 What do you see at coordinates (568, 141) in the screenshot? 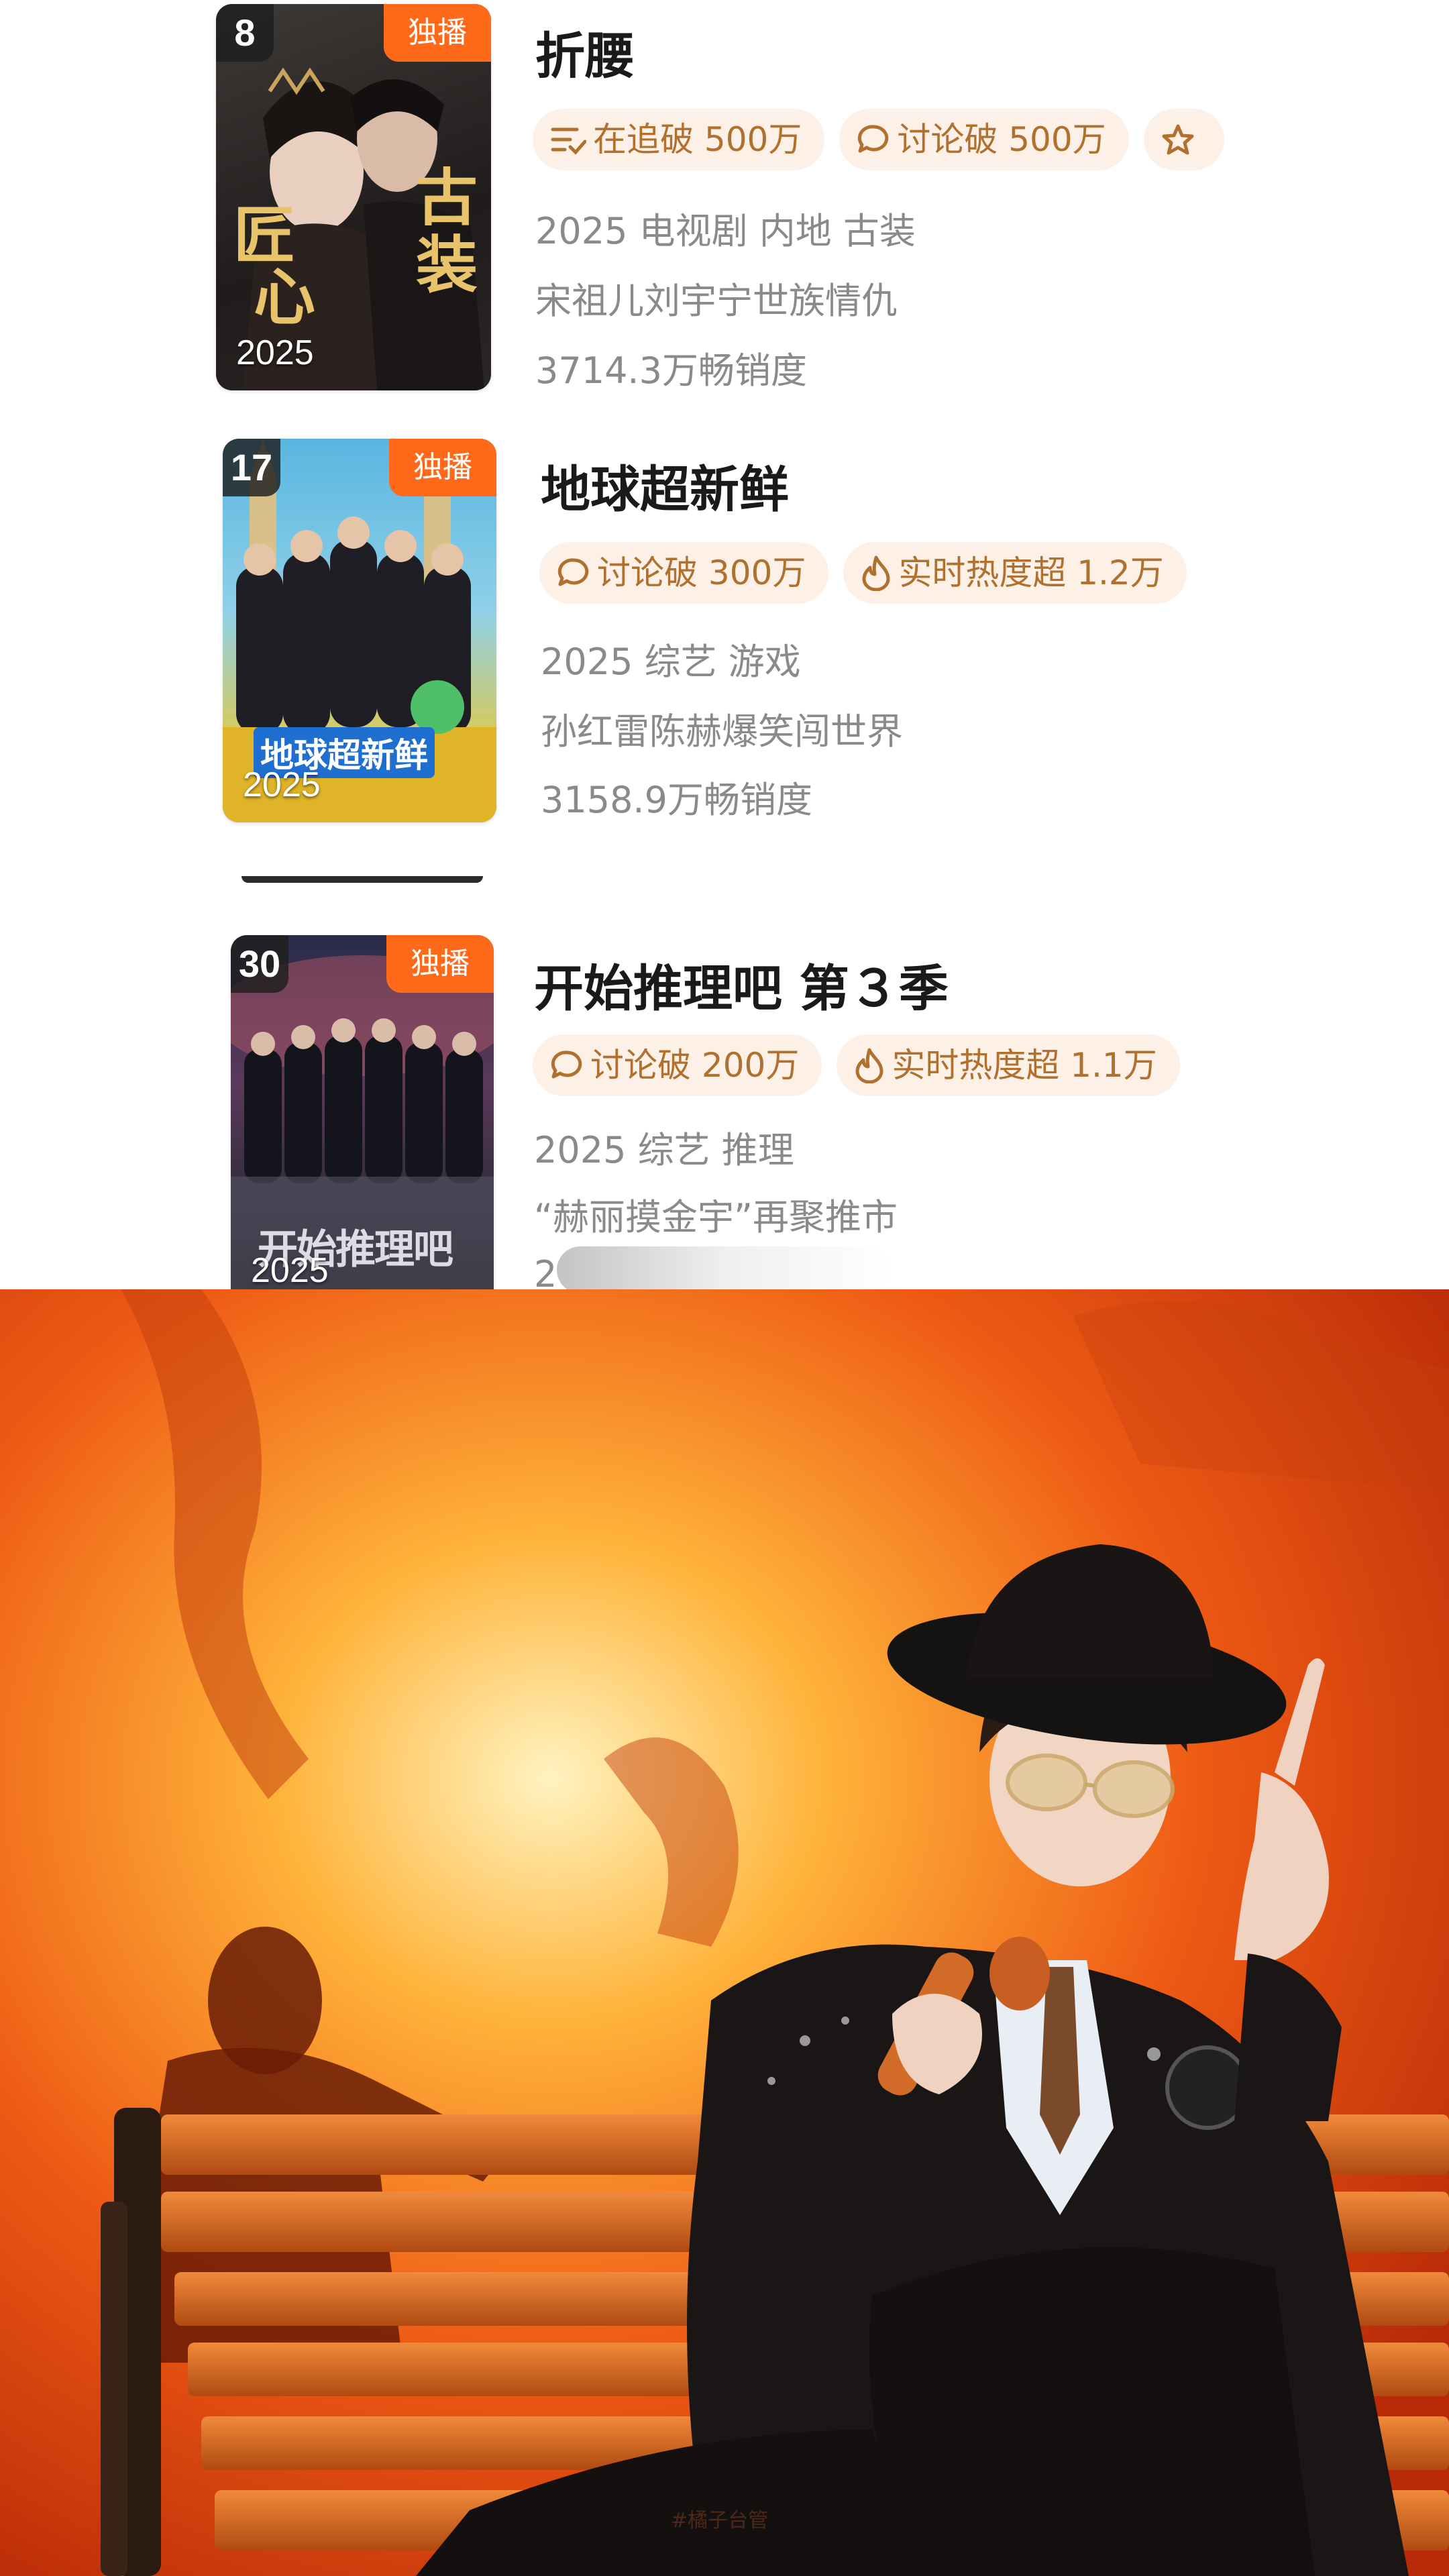
I see `list-check-icon` at bounding box center [568, 141].